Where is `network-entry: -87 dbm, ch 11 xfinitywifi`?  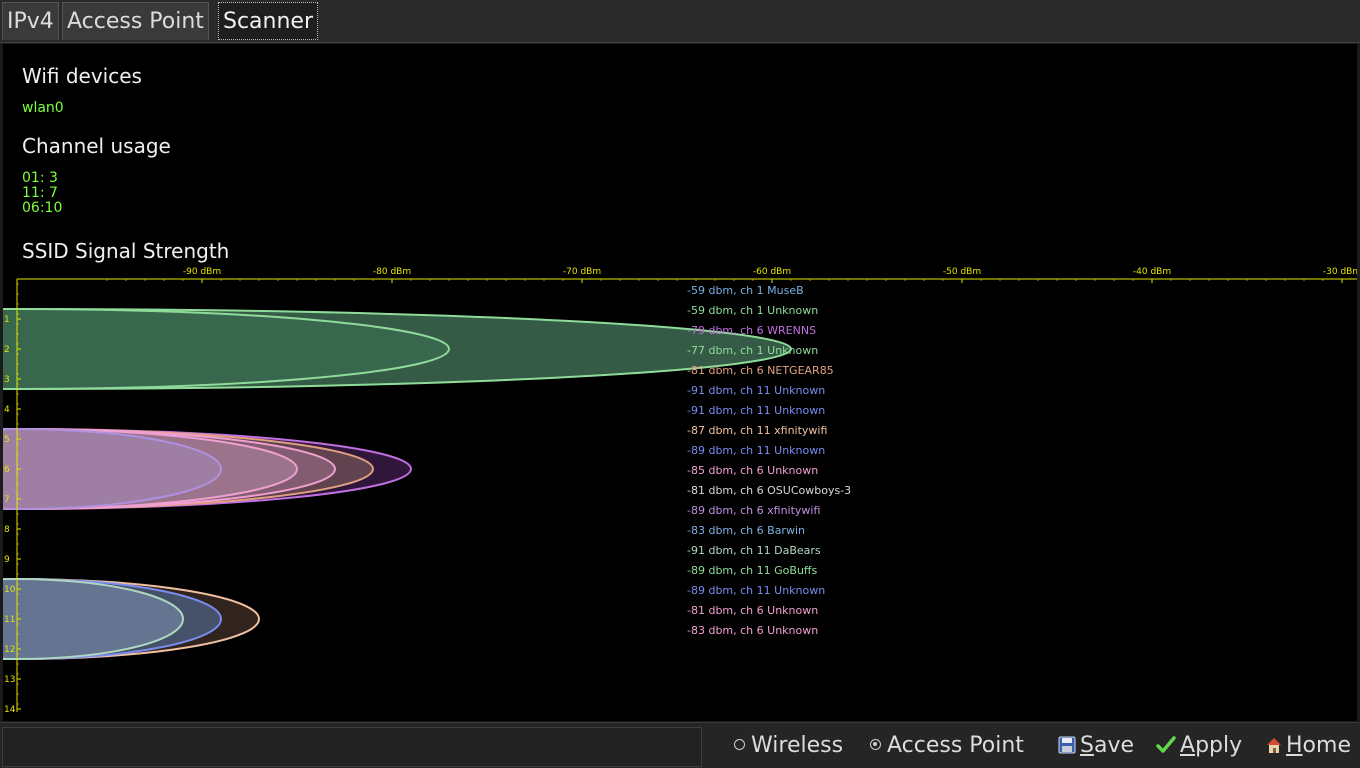
network-entry: -87 dbm, ch 11 xfinitywifi is located at coordinates (757, 430).